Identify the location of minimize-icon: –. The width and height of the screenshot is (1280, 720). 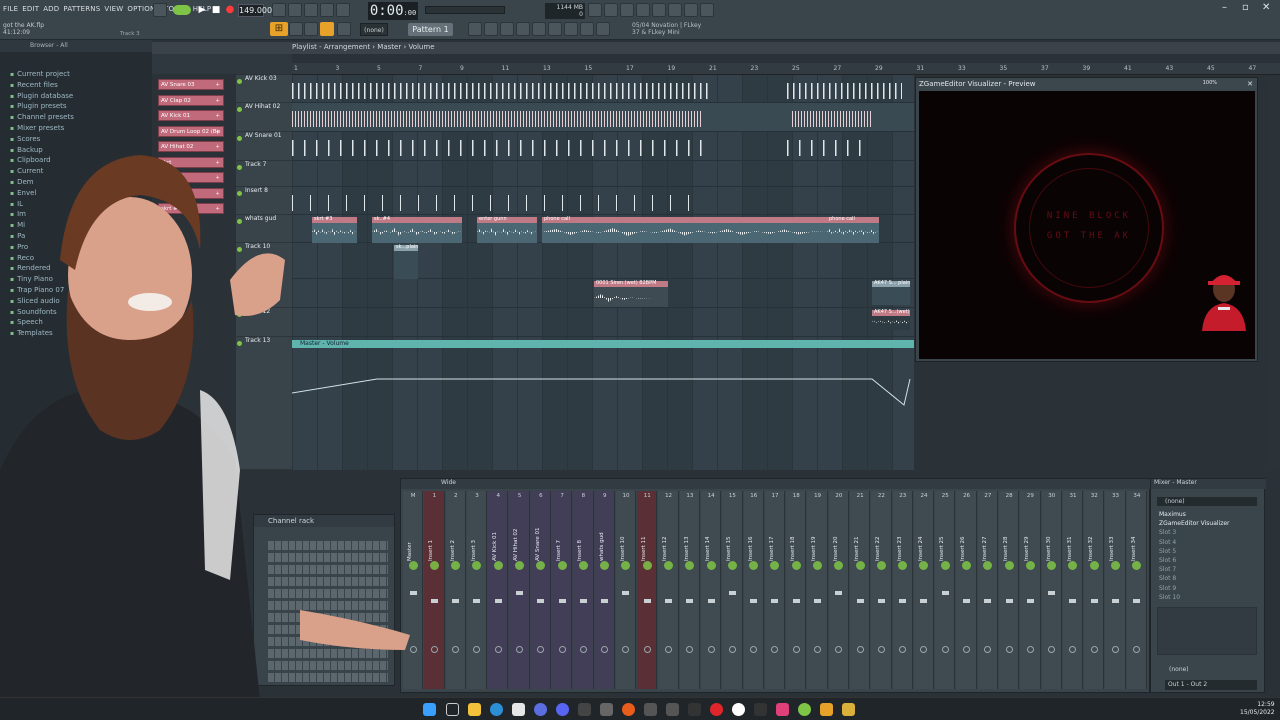
(1224, 7).